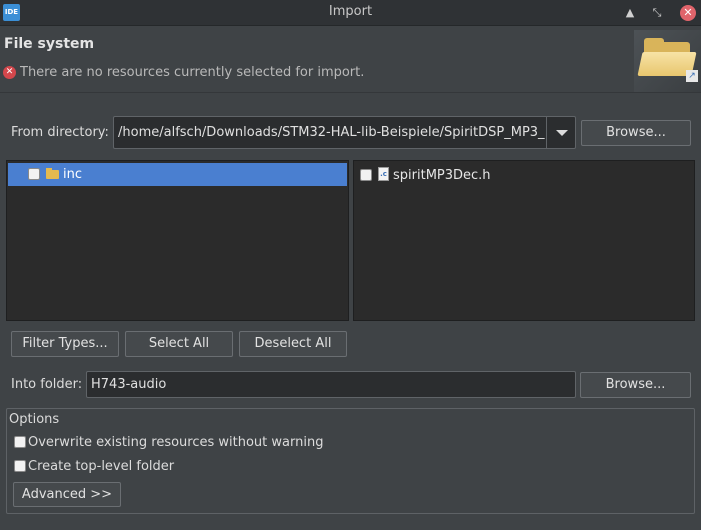 Image resolution: width=701 pixels, height=530 pixels. I want to click on error-icon: ✕, so click(9, 72).